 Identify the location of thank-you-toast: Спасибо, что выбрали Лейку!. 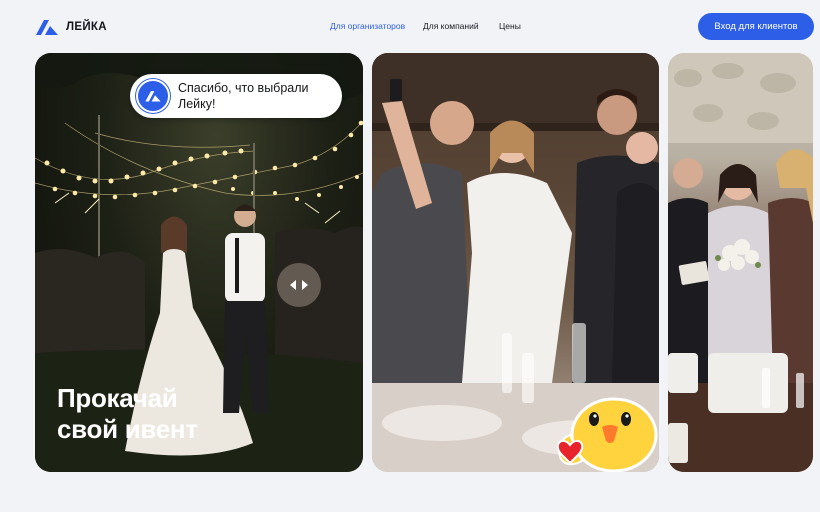
(236, 96).